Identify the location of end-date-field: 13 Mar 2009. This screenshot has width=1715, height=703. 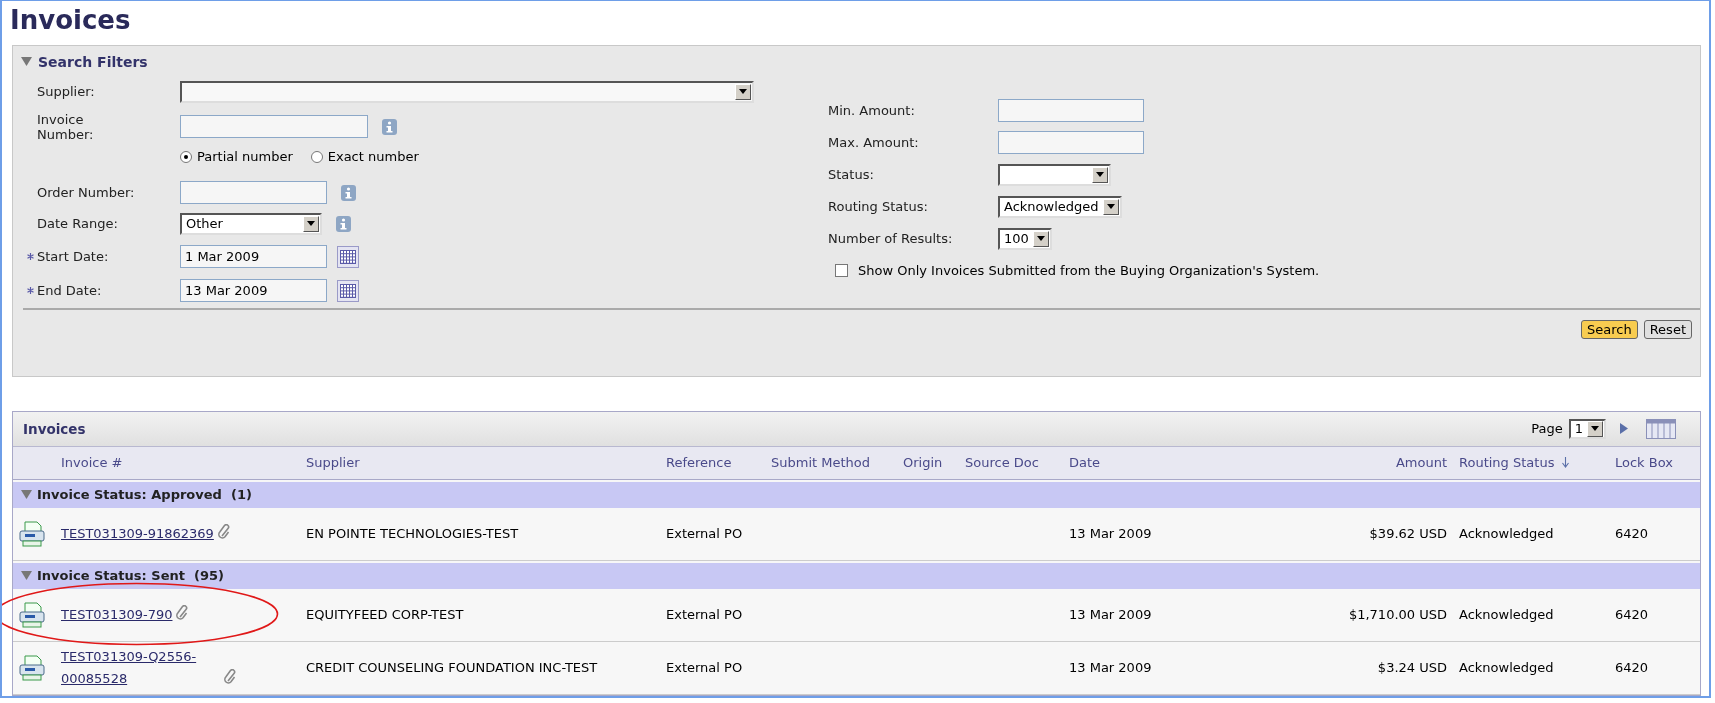
(253, 291).